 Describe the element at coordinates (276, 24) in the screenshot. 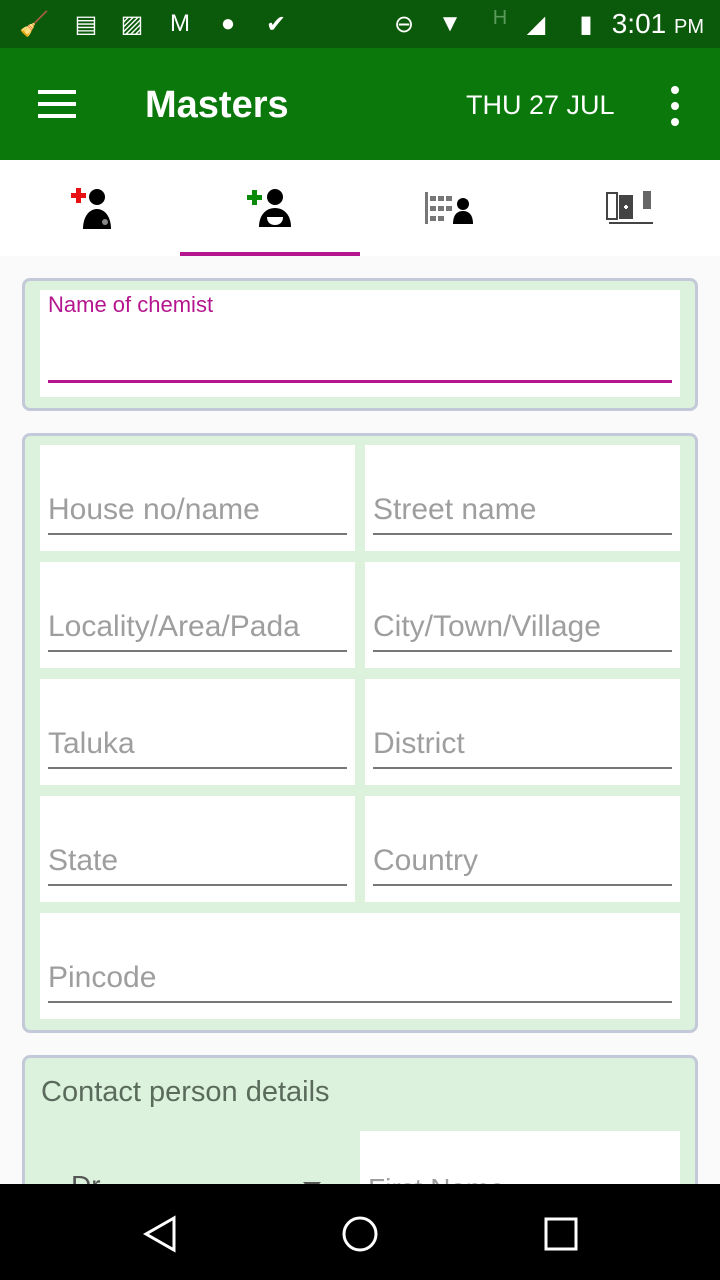

I see `check-icon: ✔` at that location.